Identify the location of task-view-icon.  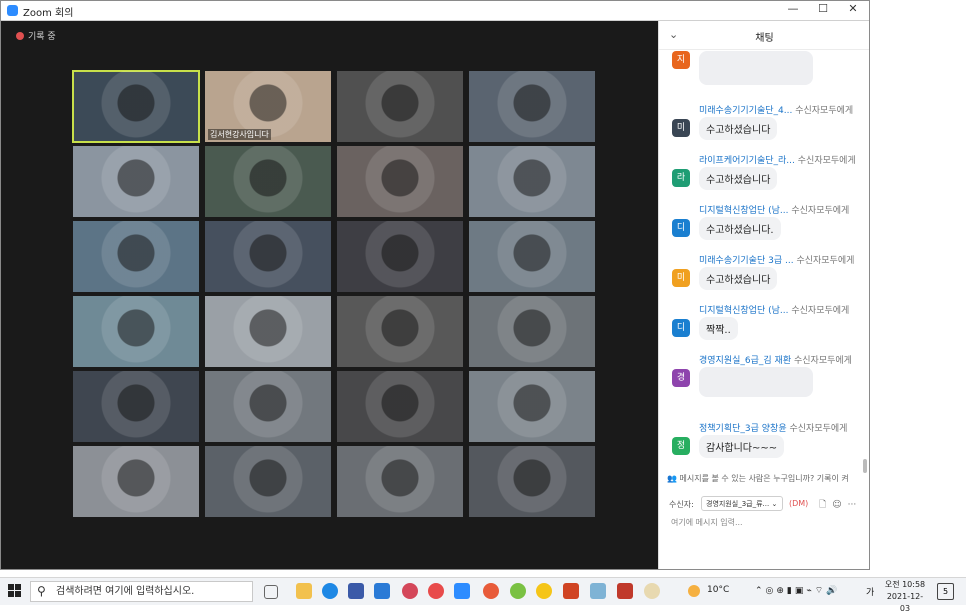
(271, 592).